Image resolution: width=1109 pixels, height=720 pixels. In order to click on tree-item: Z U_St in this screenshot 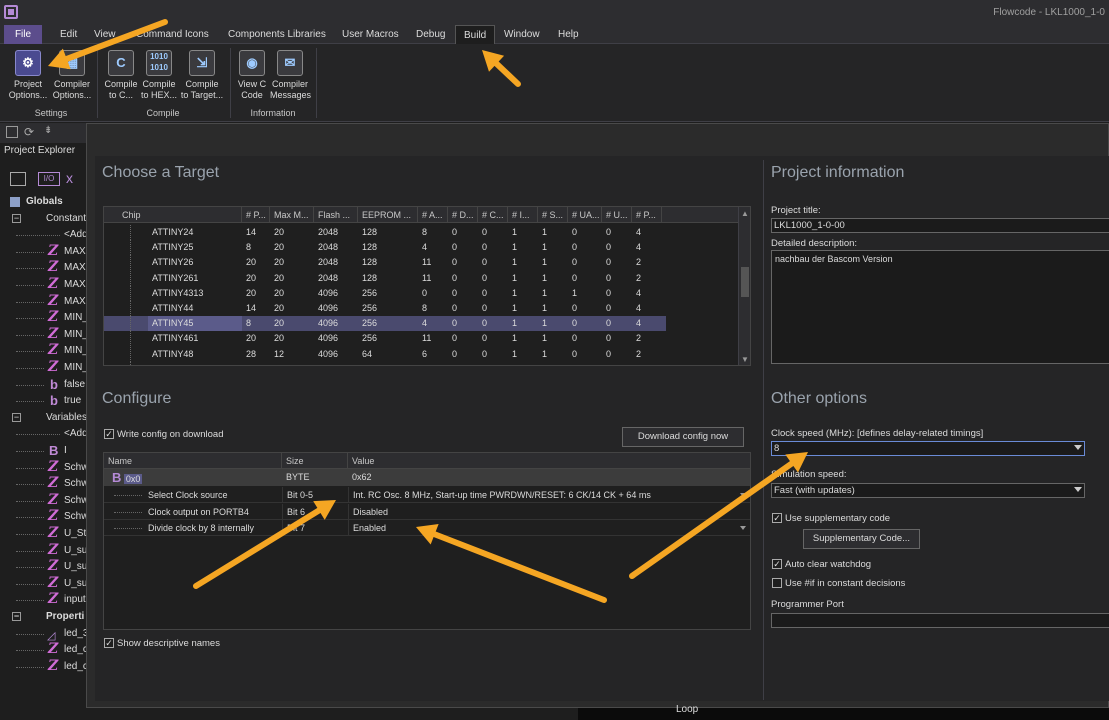, I will do `click(43, 534)`.